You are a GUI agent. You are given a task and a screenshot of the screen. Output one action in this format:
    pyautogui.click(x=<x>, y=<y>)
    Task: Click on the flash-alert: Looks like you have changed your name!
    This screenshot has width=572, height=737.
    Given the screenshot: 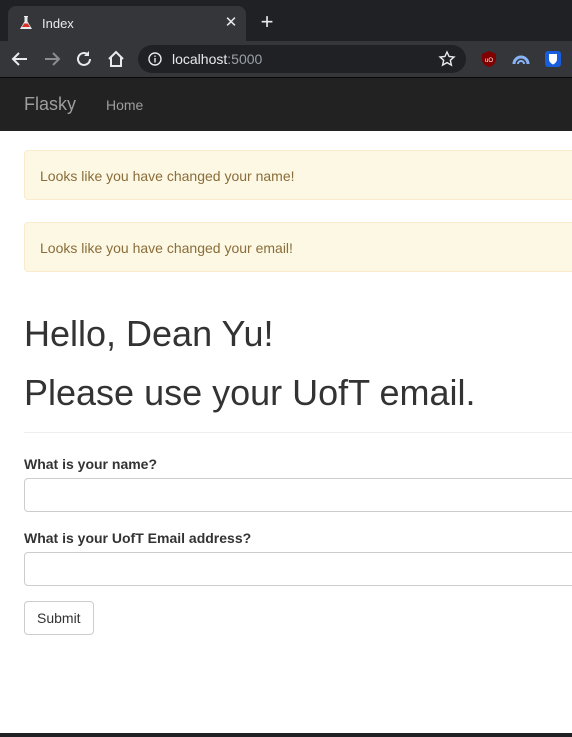 What is the action you would take?
    pyautogui.click(x=298, y=175)
    